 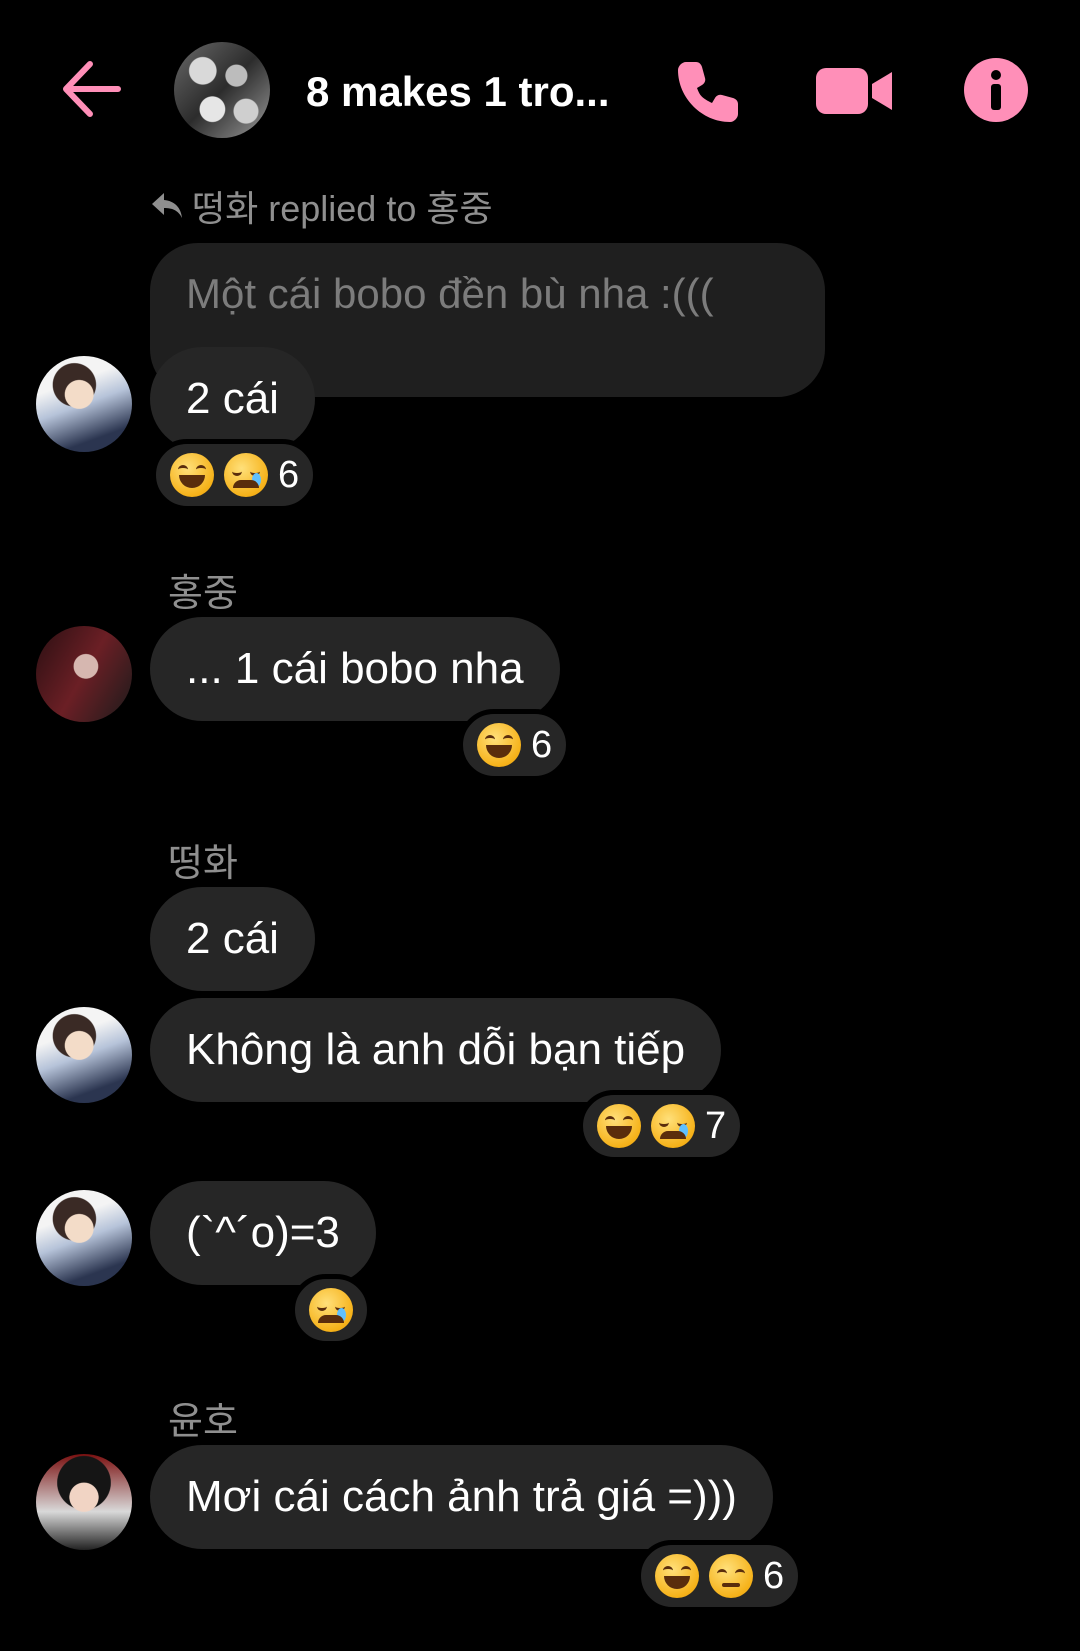 I want to click on reactions-summary, so click(x=331, y=1310).